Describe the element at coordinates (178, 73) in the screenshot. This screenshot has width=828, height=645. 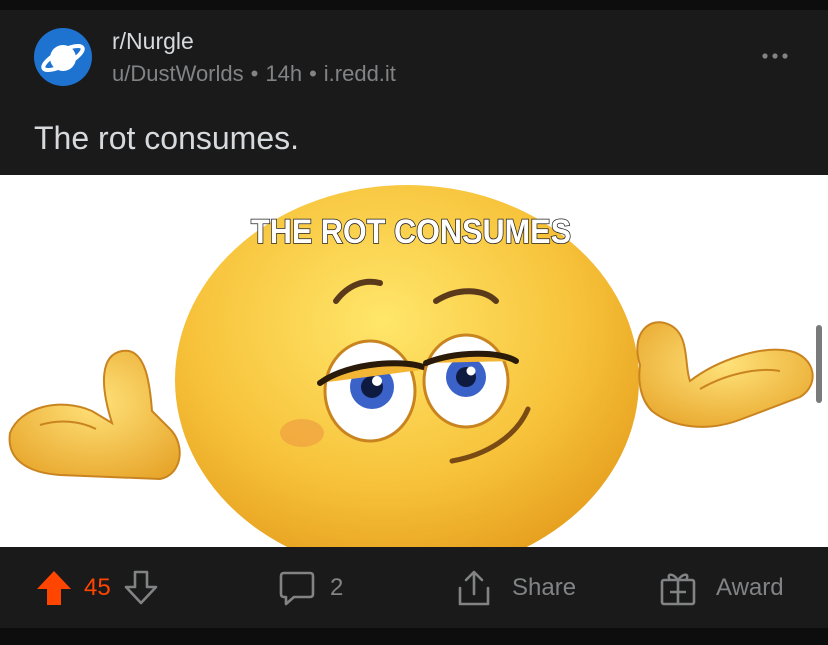
I see `author-link: u/DustWorlds` at that location.